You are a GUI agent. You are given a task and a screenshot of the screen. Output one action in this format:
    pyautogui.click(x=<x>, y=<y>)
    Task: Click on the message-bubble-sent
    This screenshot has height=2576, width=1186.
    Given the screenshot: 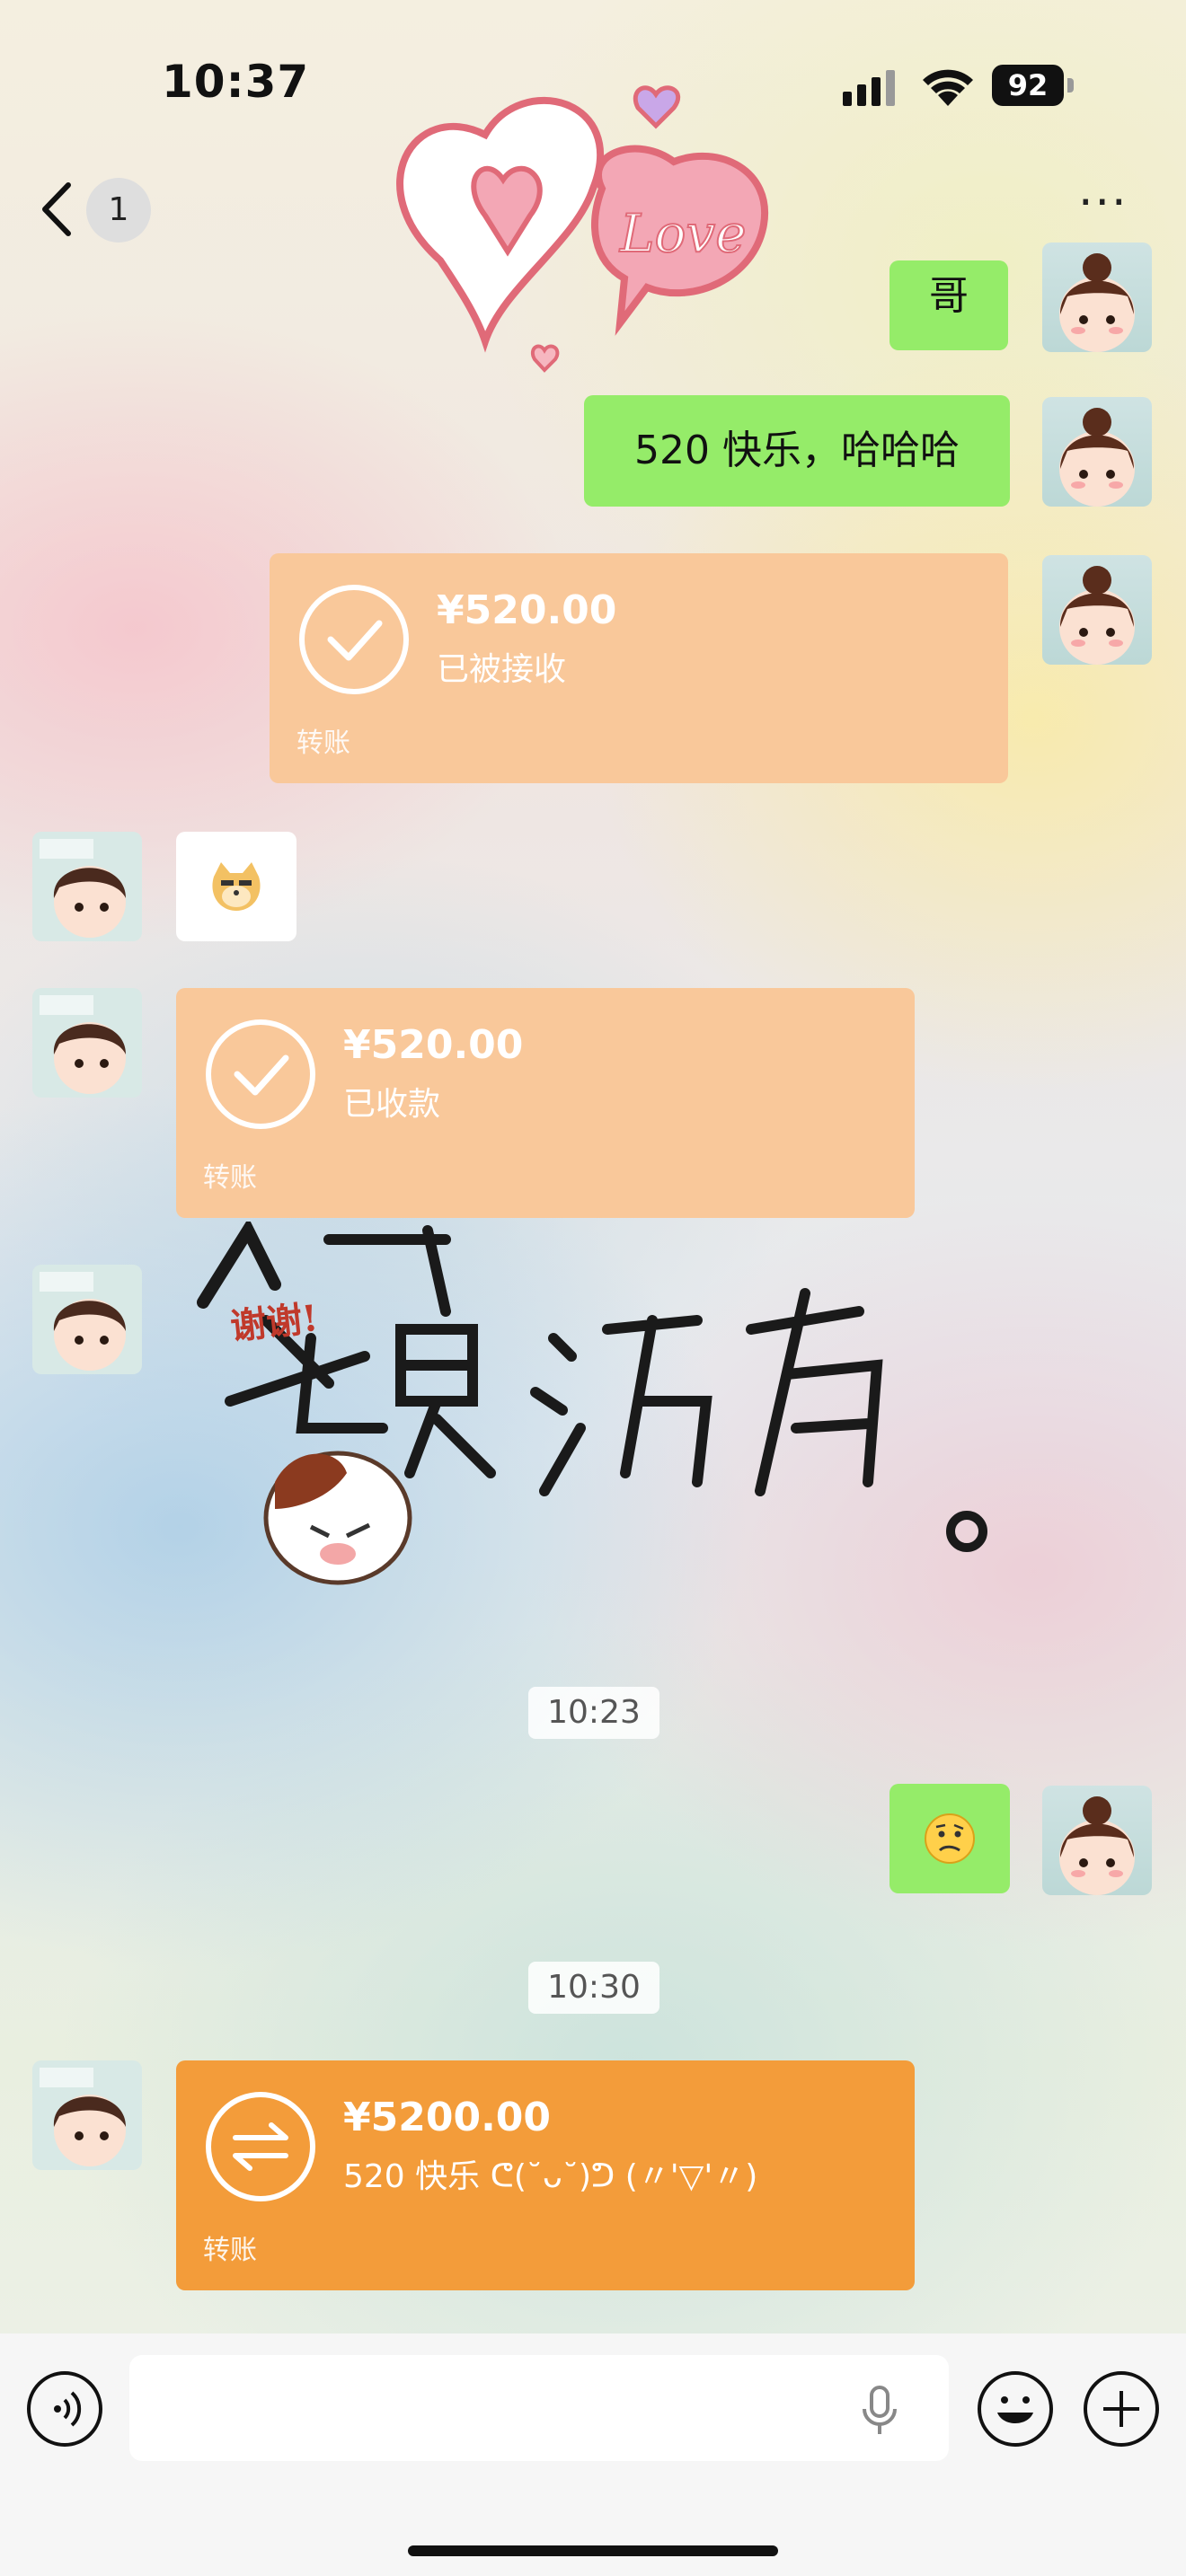 What is the action you would take?
    pyautogui.click(x=950, y=1838)
    